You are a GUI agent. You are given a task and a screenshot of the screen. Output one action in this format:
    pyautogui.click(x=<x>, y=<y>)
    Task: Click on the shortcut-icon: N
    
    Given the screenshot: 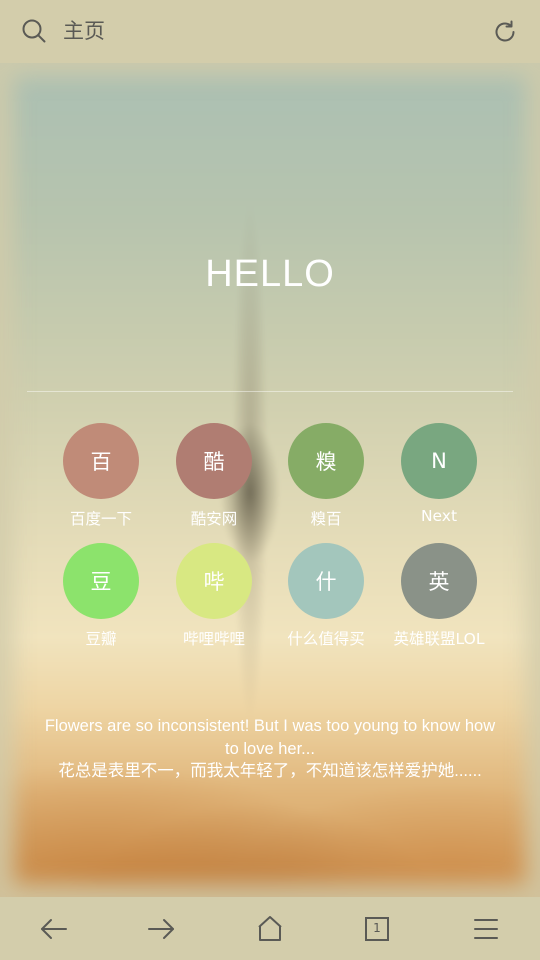 What is the action you would take?
    pyautogui.click(x=439, y=461)
    